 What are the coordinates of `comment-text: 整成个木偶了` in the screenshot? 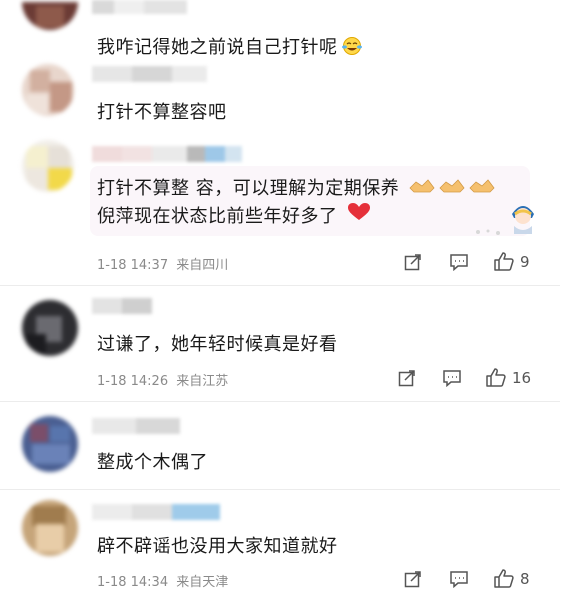 It's located at (152, 462).